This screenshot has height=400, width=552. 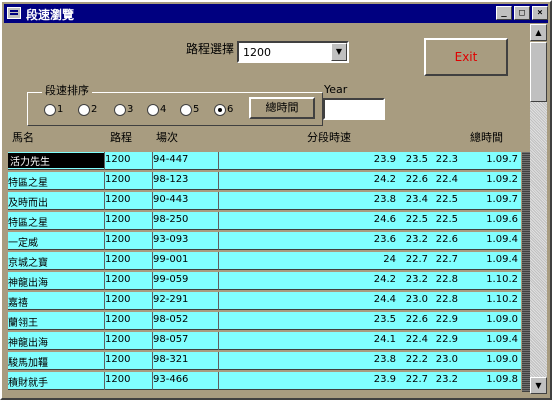 What do you see at coordinates (526, 272) in the screenshot?
I see `grid-scrollbar` at bounding box center [526, 272].